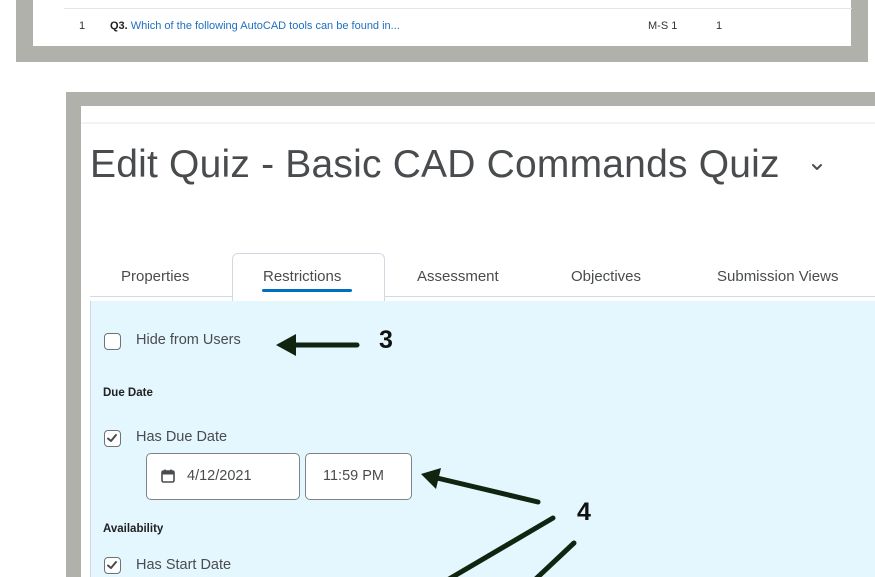 The width and height of the screenshot is (875, 577). What do you see at coordinates (512, 546) in the screenshot?
I see `arrow-callout-4-start` at bounding box center [512, 546].